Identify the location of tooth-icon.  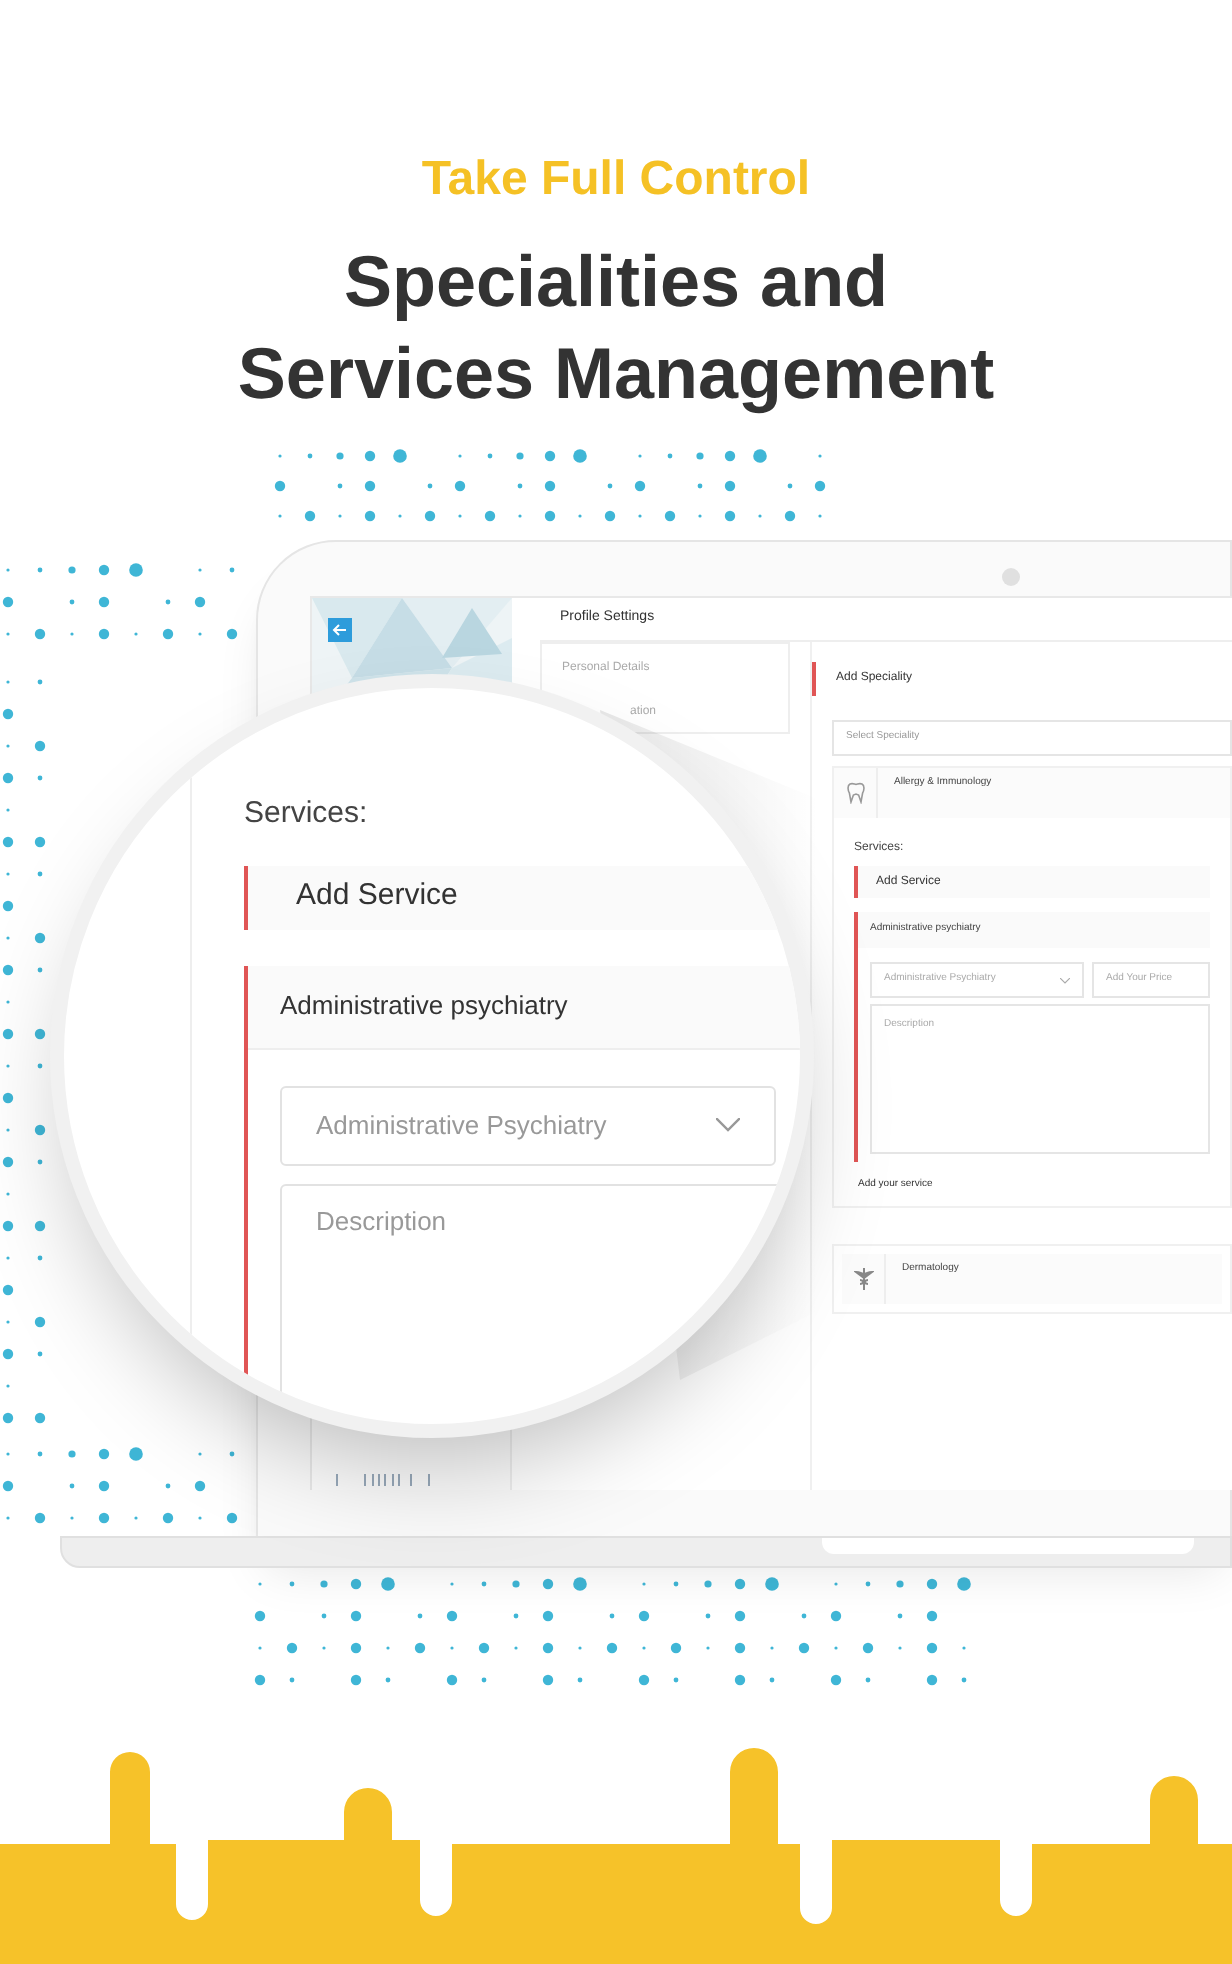
(855, 793).